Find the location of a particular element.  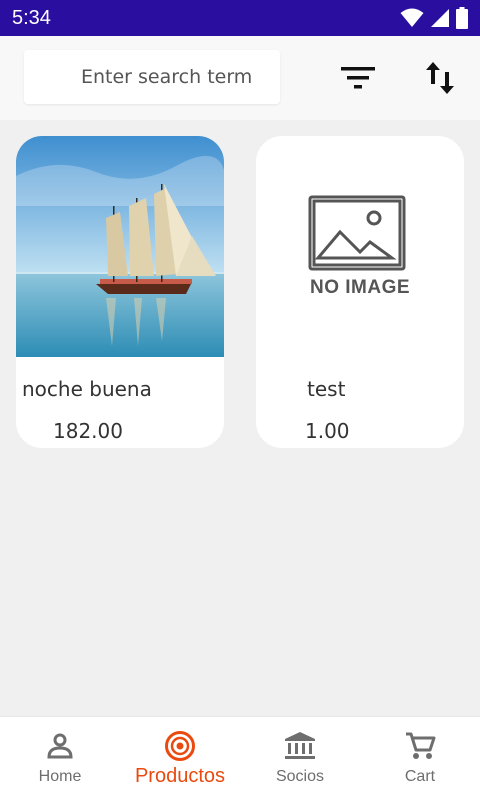

image-placeholder-icon is located at coordinates (357, 233).